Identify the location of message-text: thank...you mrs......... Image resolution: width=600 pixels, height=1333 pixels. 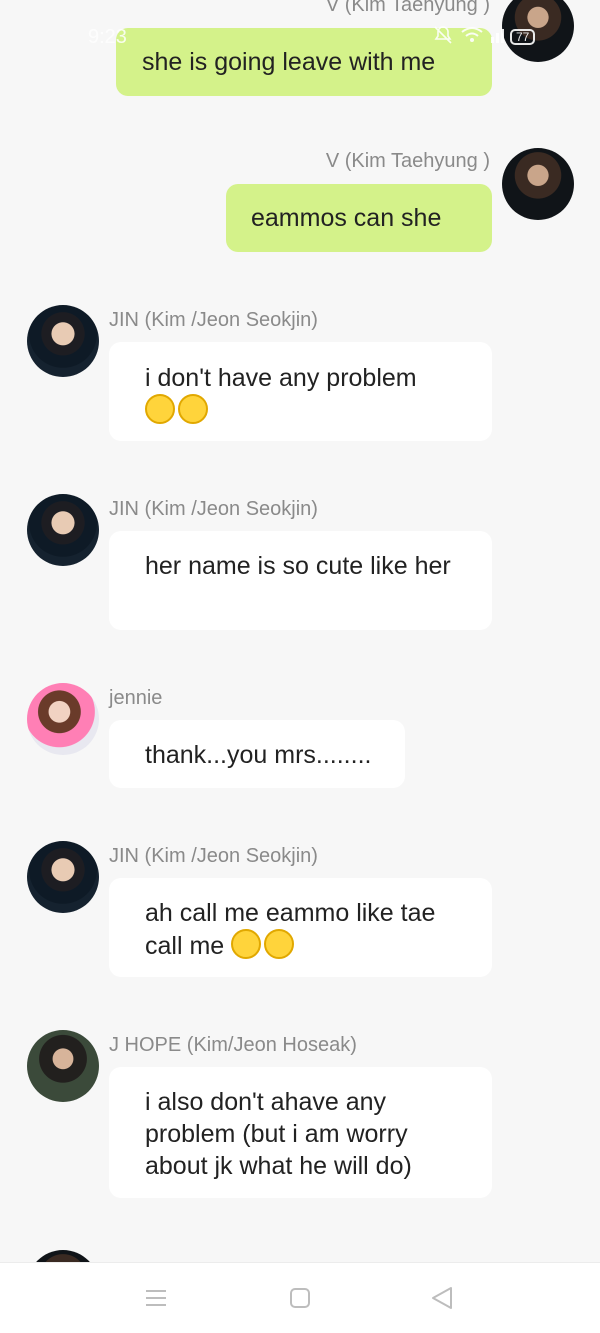
(258, 755).